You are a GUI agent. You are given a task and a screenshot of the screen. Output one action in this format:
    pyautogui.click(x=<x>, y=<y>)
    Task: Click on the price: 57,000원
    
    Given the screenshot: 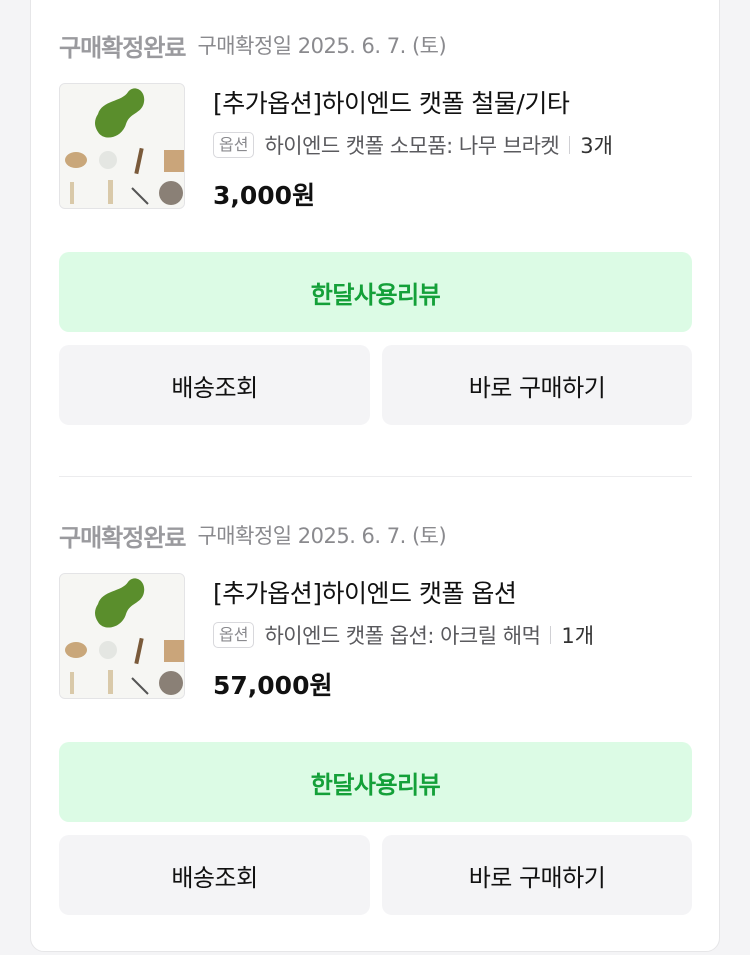 What is the action you would take?
    pyautogui.click(x=273, y=685)
    